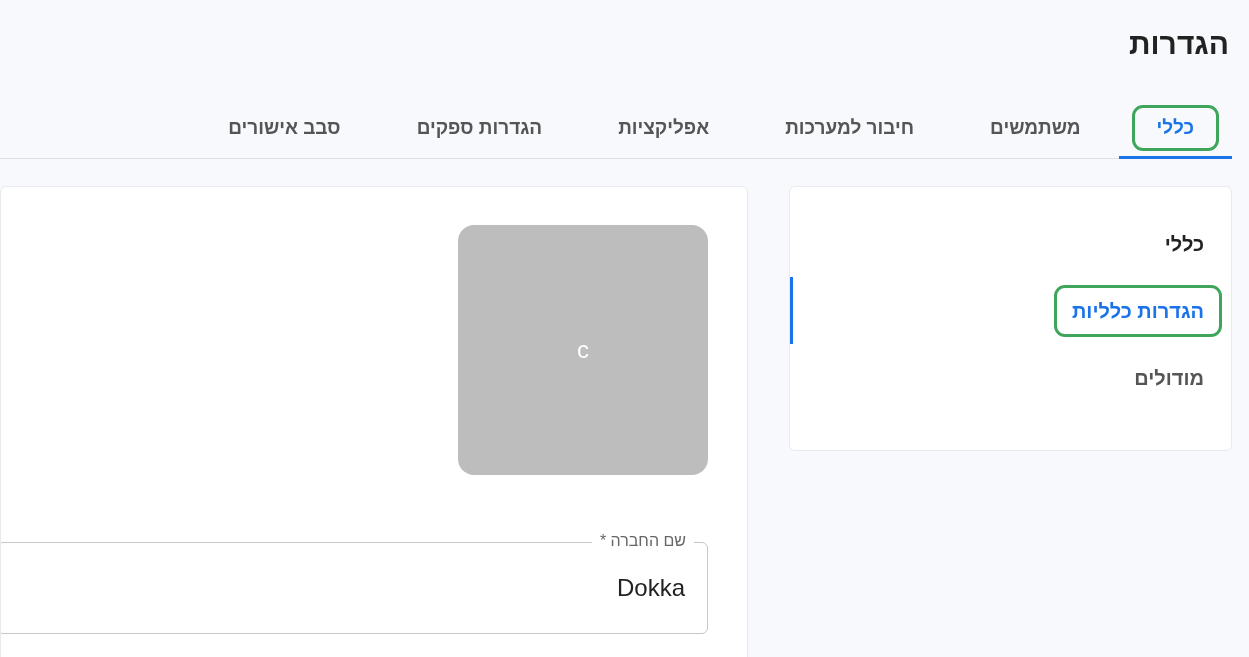 Image resolution: width=1249 pixels, height=657 pixels. What do you see at coordinates (664, 129) in the screenshot?
I see `tab: אפליקציות` at bounding box center [664, 129].